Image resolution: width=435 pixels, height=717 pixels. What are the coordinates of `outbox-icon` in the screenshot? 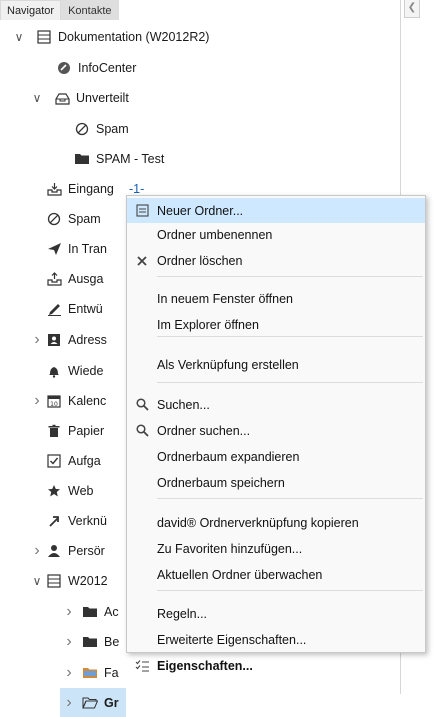 It's located at (54, 279).